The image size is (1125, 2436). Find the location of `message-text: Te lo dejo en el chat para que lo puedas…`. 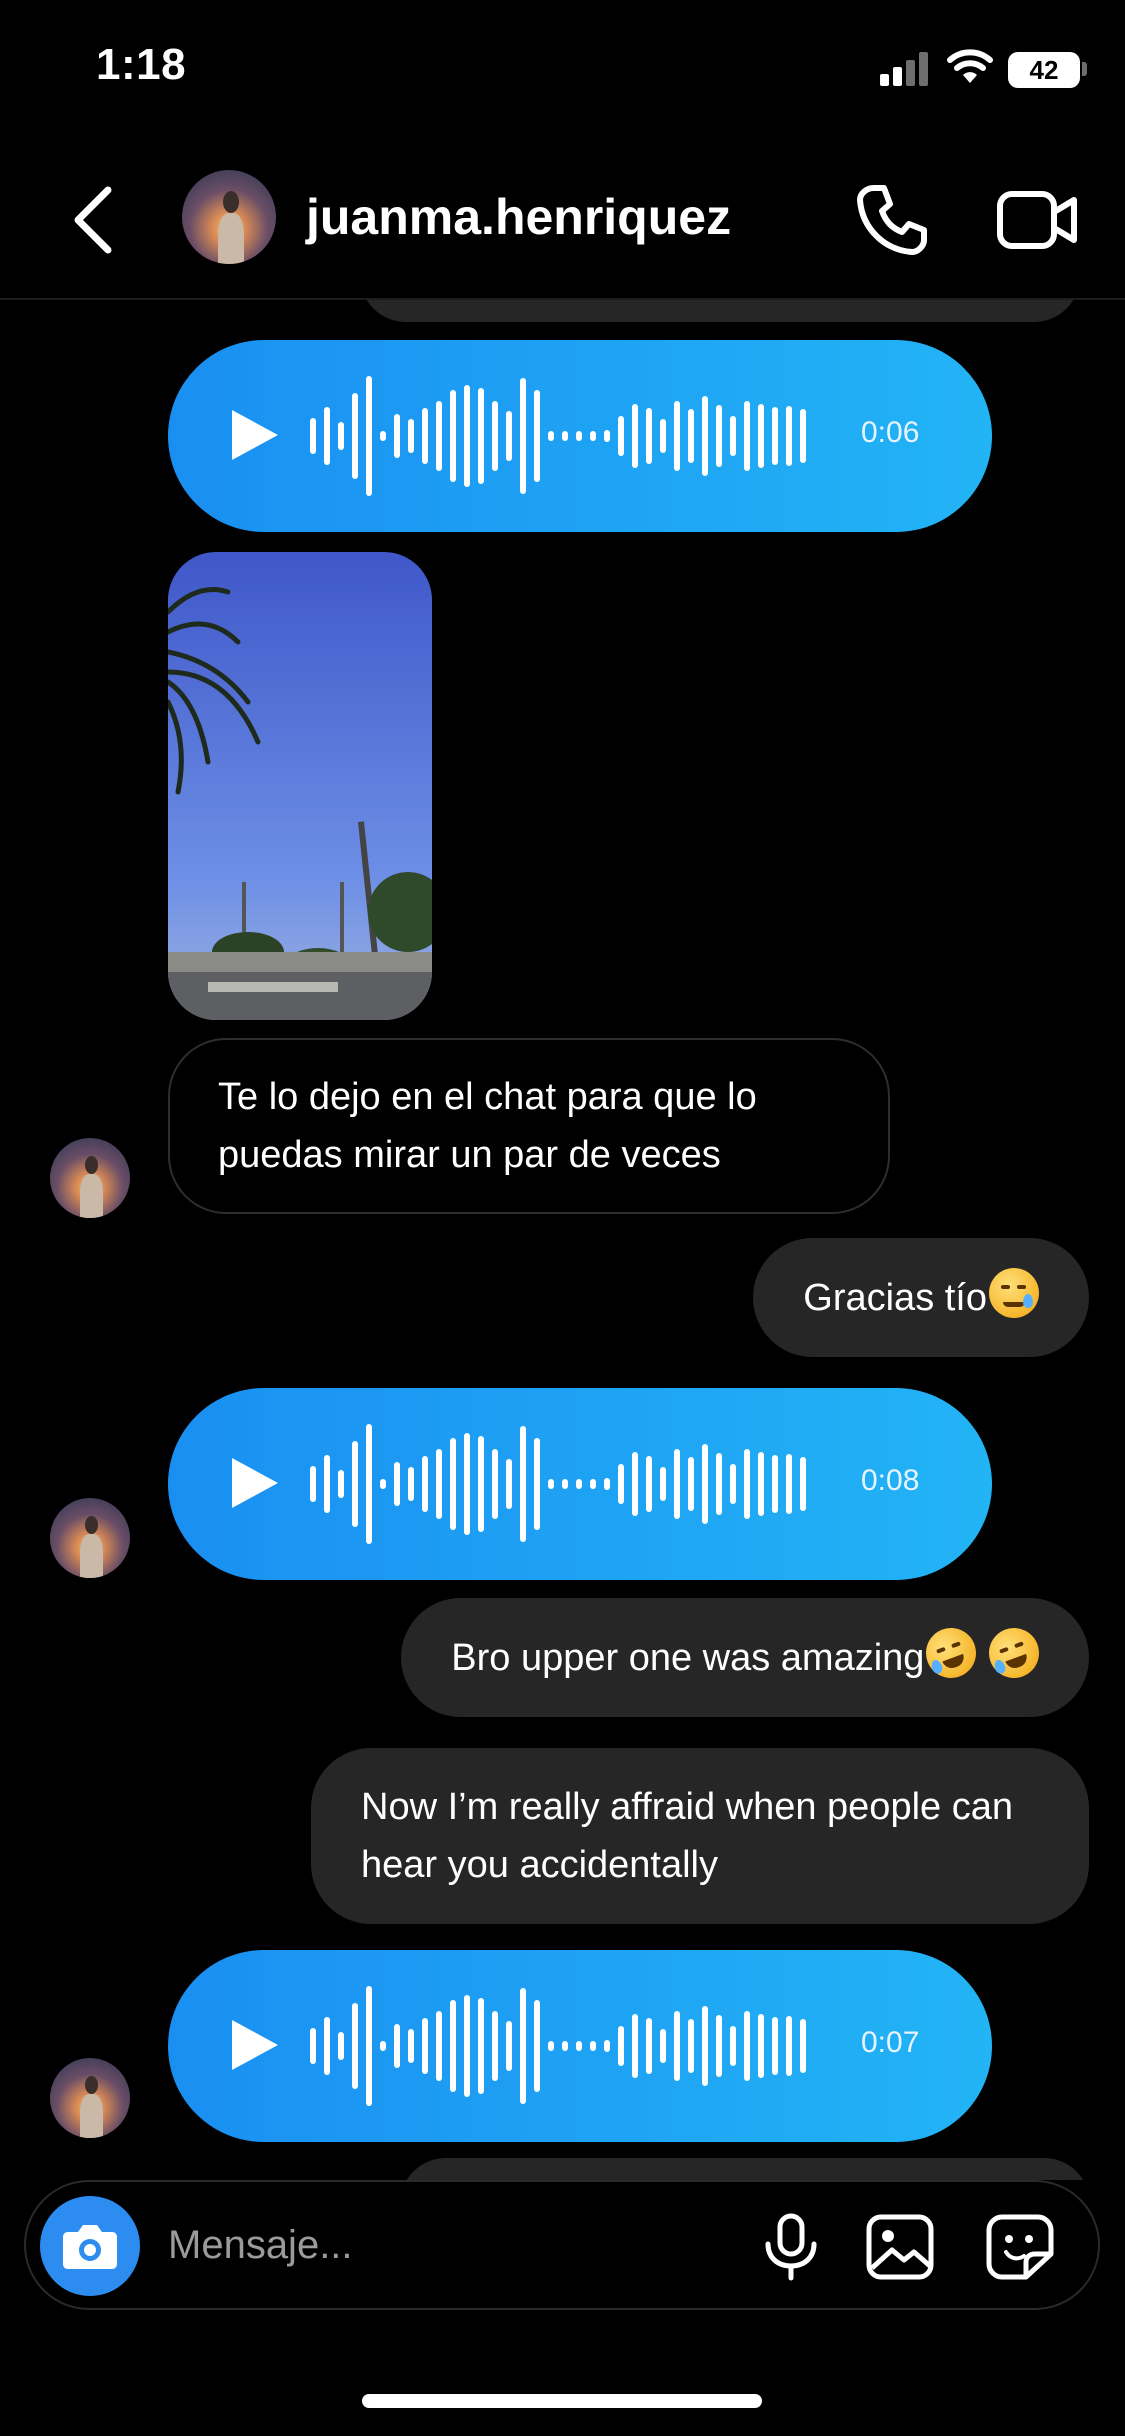

message-text: Te lo dejo en el chat para que lo puedas… is located at coordinates (487, 1126).